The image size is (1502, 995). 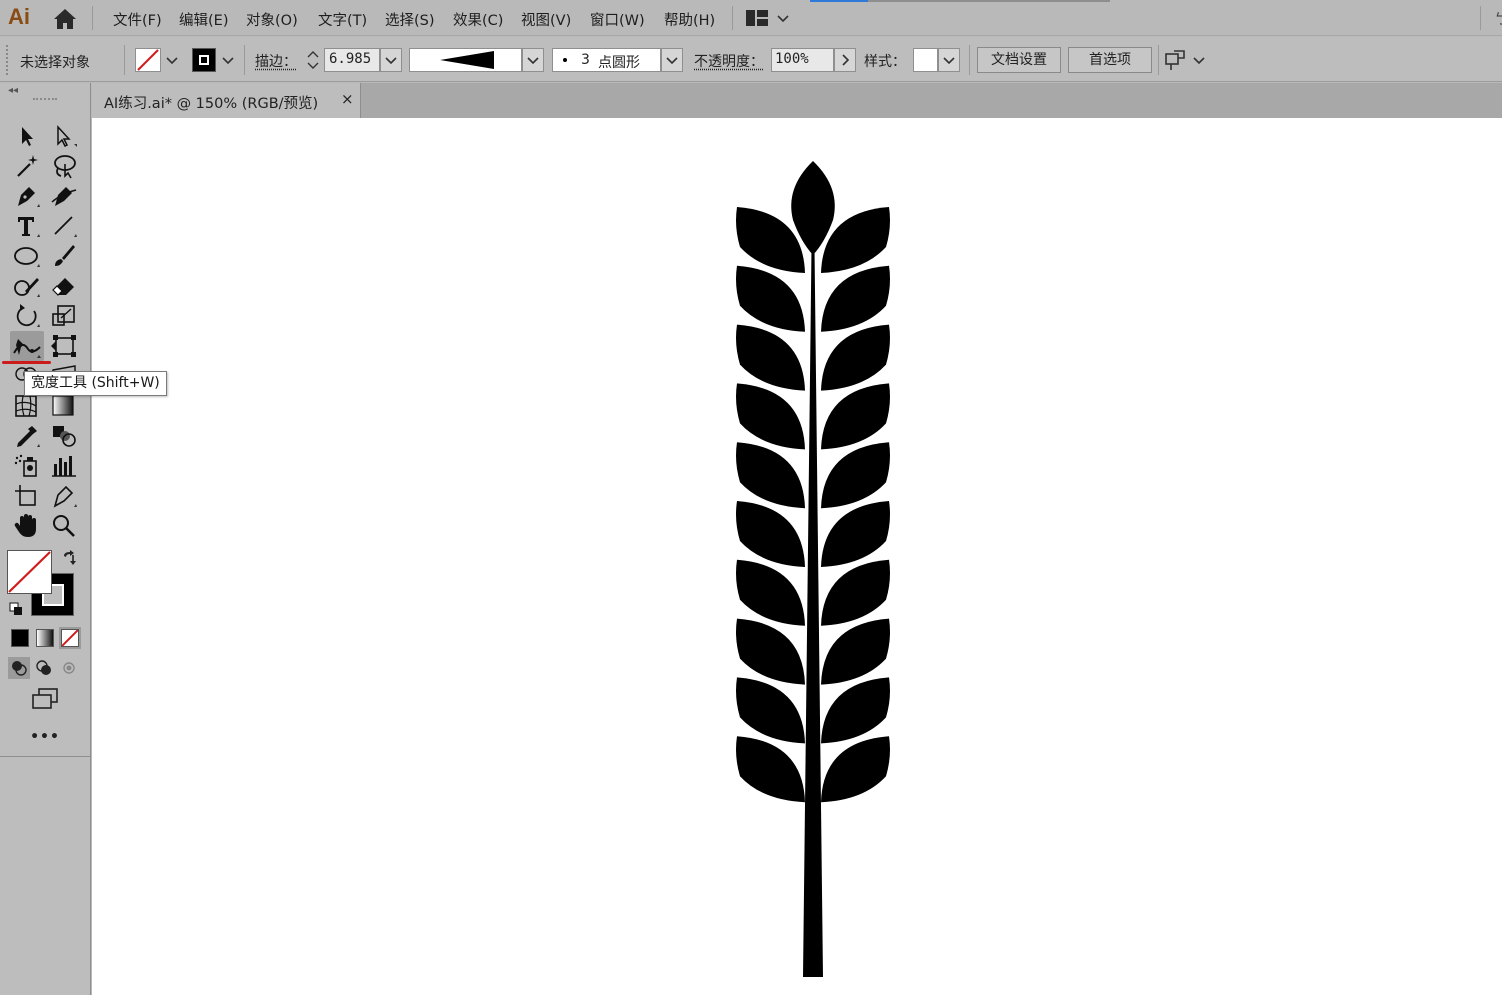 I want to click on width-profile-preview-icon, so click(x=467, y=60).